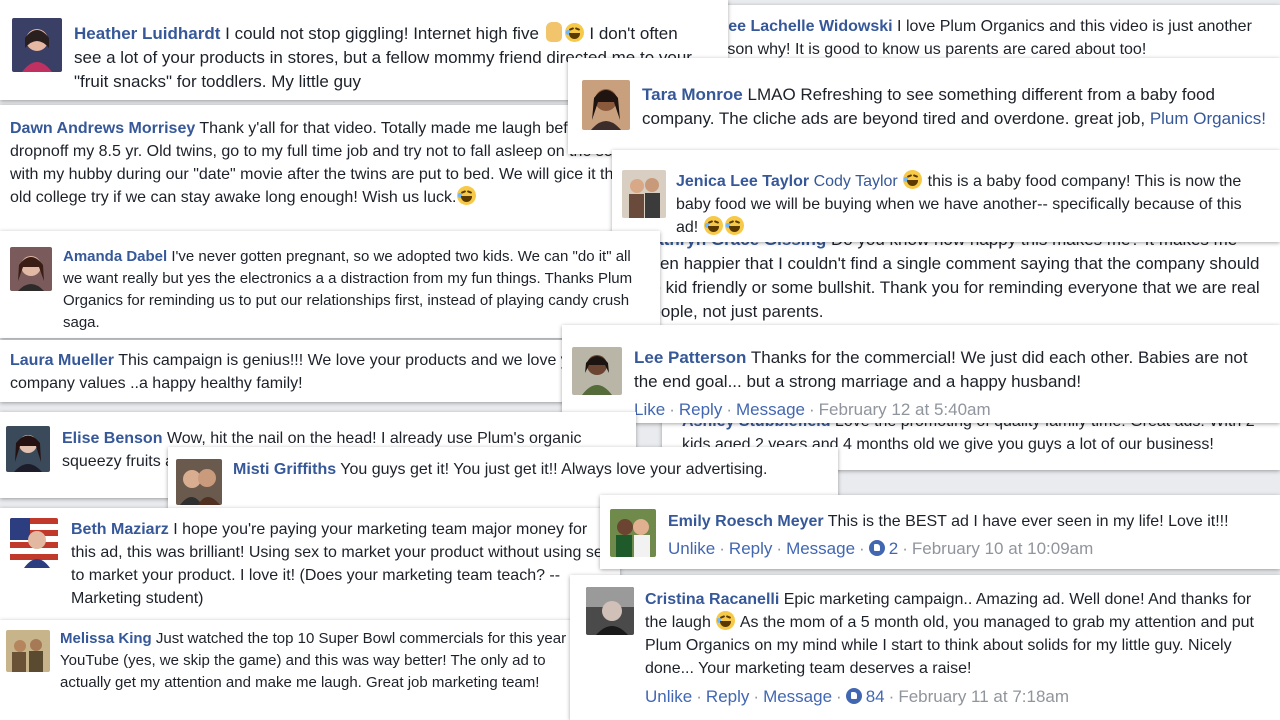  I want to click on commenter-name: Melissa King, so click(106, 638).